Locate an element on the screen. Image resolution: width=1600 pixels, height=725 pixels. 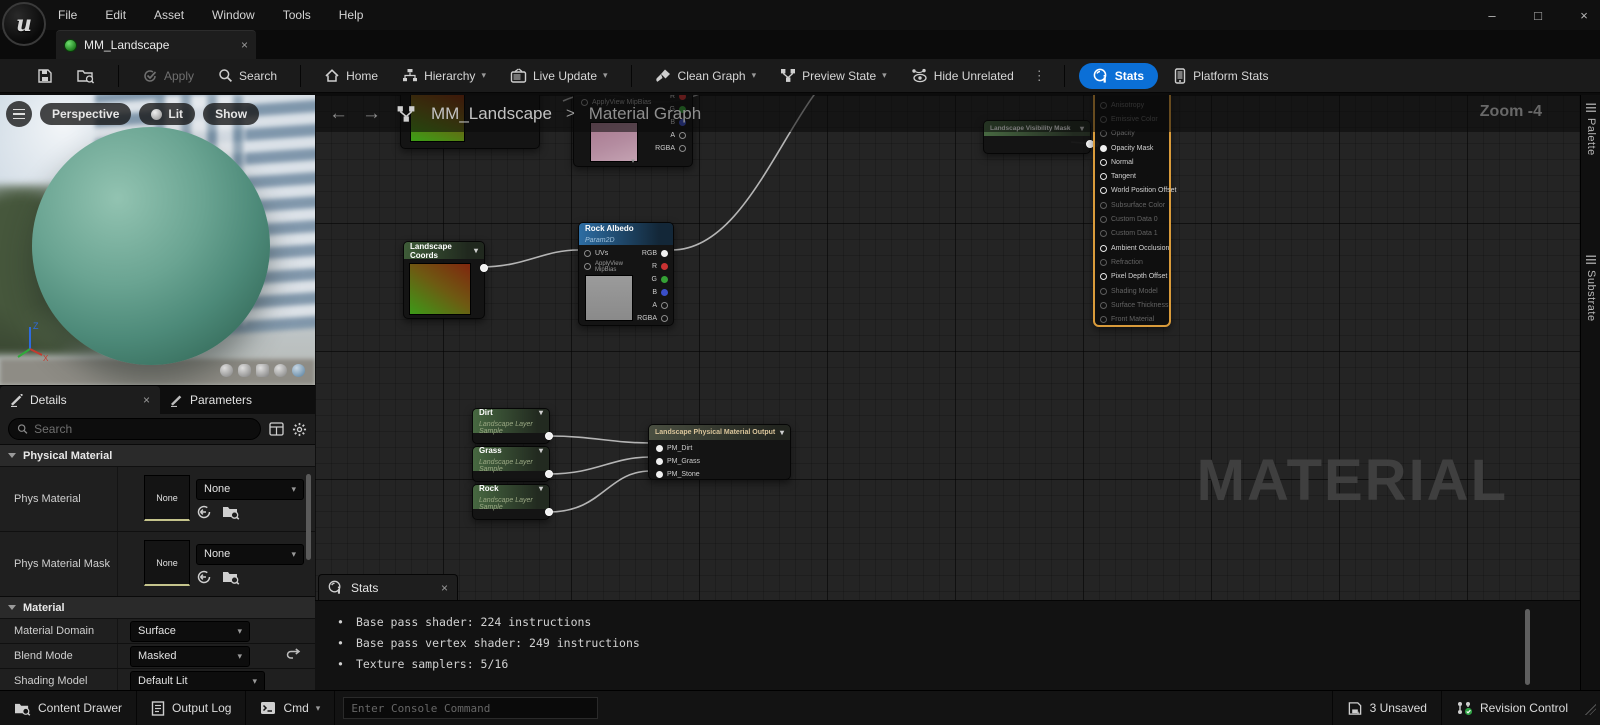
input-pin-mipbias is located at coordinates (587, 266).